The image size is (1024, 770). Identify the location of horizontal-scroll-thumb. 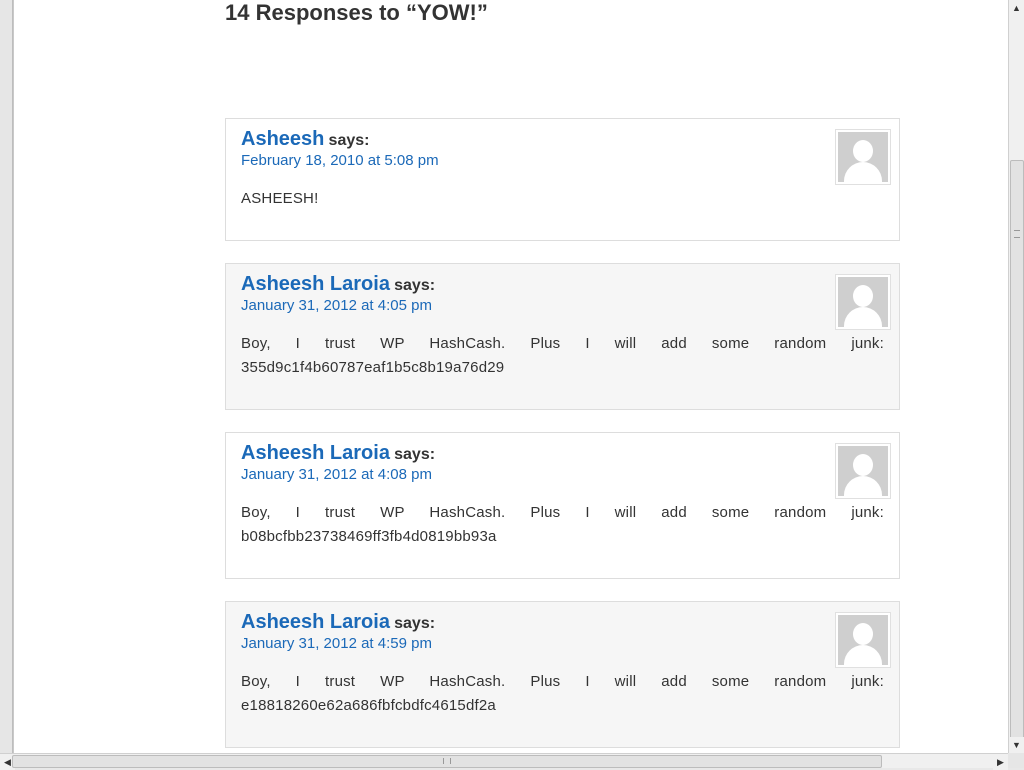
(447, 761).